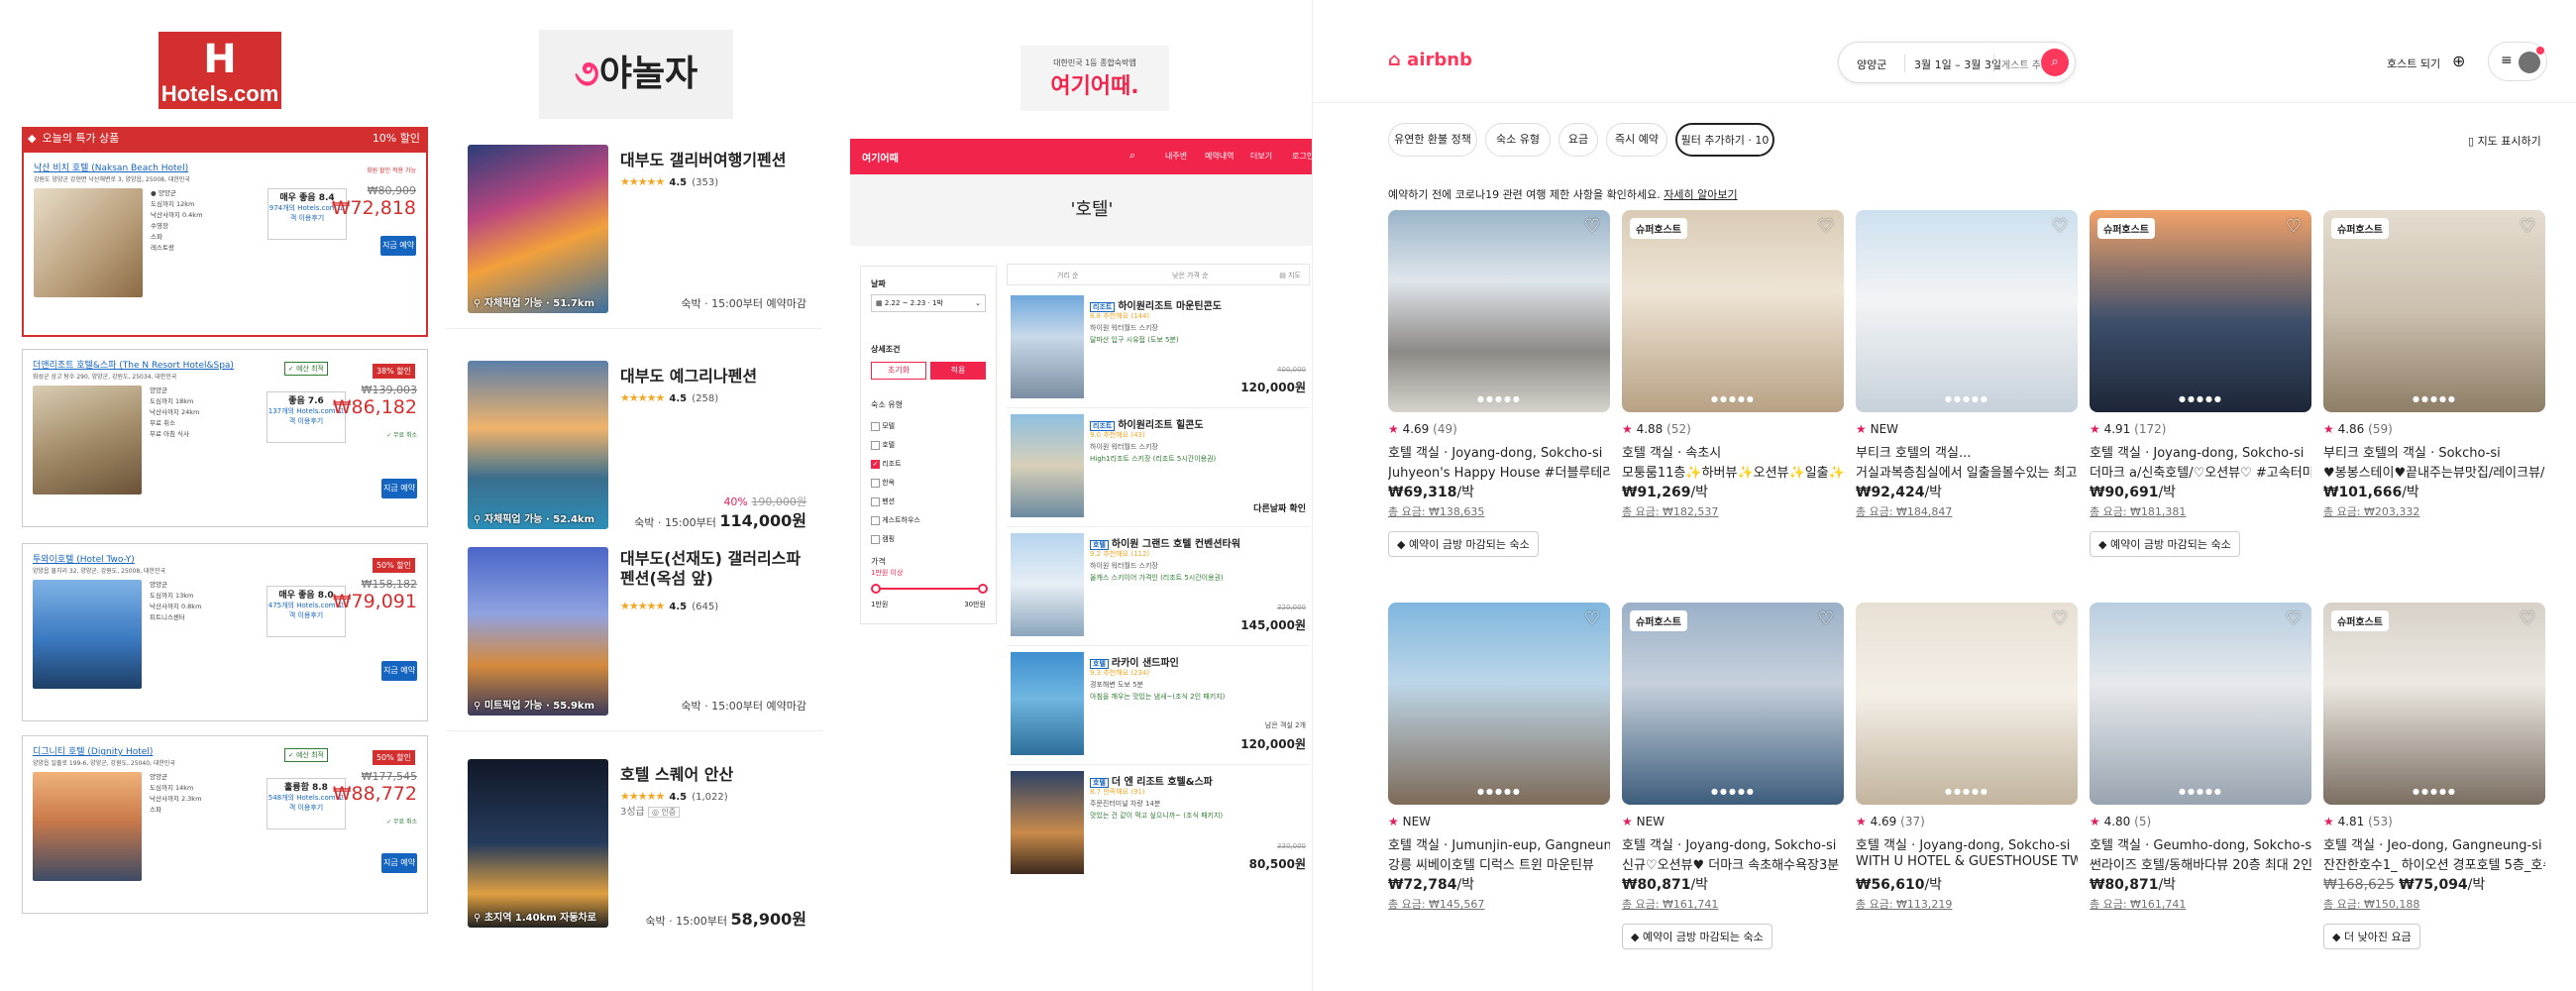 This screenshot has width=2576, height=991. I want to click on lodging-photo: ⚲ 자체픽업 가능 · 52.4km, so click(538, 445).